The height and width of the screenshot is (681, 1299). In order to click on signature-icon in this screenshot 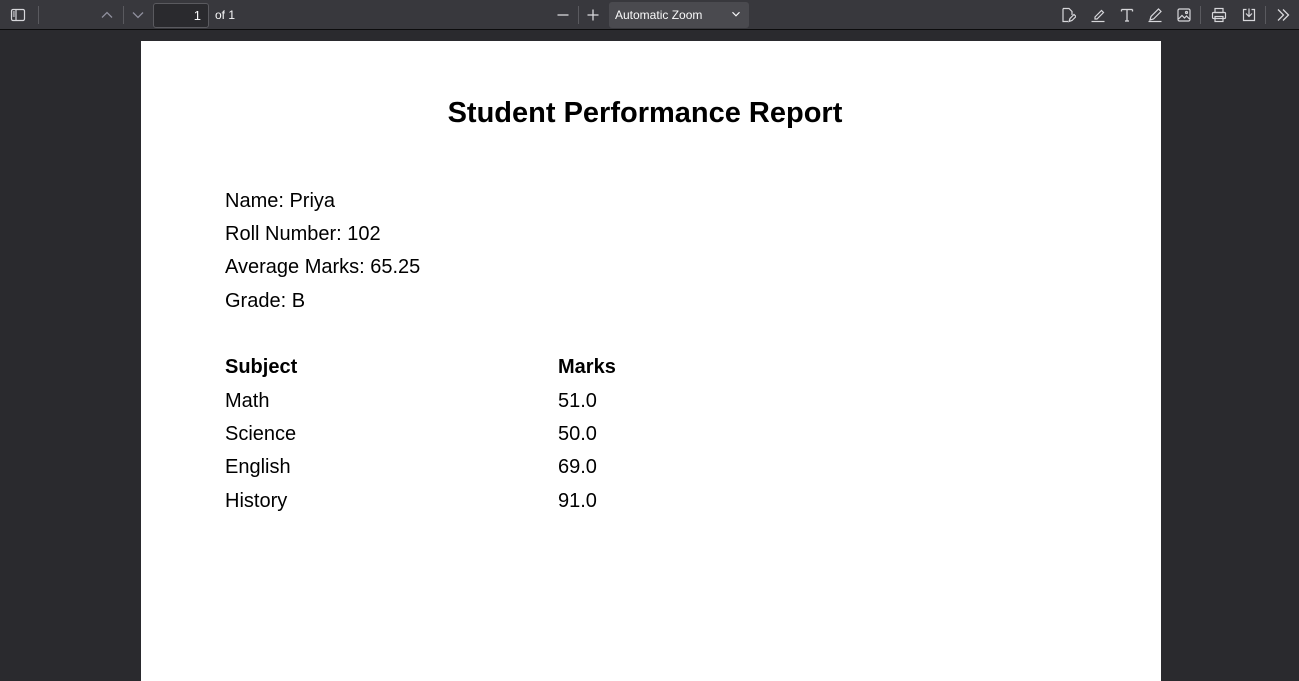, I will do `click(1069, 15)`.